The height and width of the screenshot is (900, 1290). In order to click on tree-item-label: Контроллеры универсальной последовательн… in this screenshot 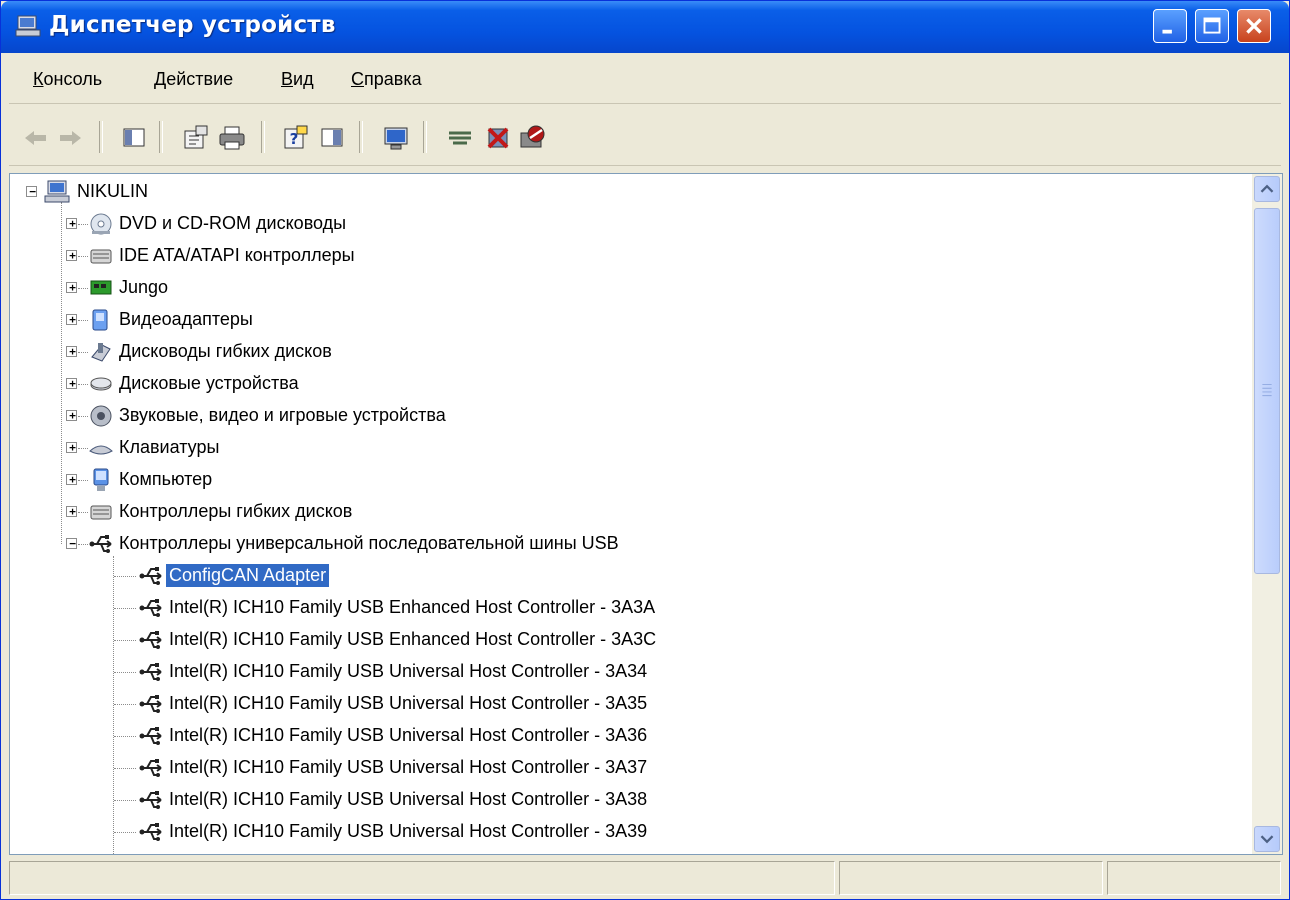, I will do `click(369, 543)`.